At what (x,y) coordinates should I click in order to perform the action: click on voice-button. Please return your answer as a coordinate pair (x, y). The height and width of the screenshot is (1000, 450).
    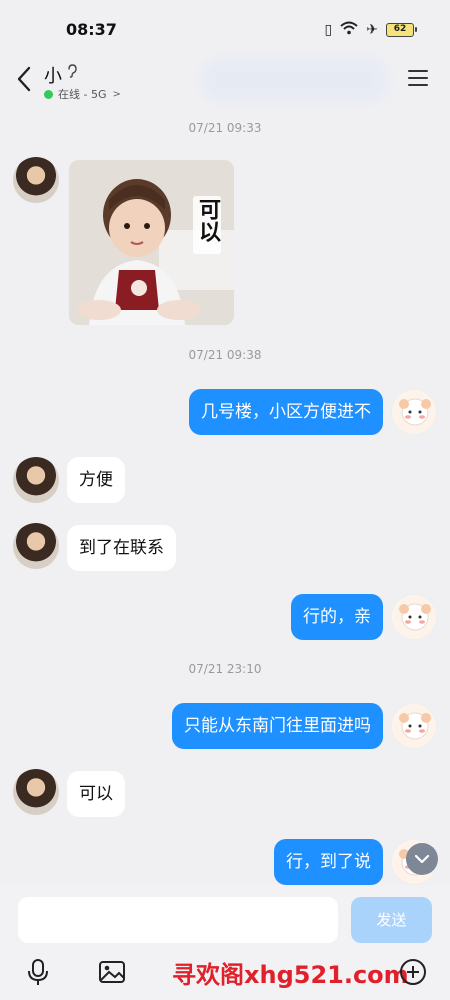
    Looking at the image, I should click on (38, 972).